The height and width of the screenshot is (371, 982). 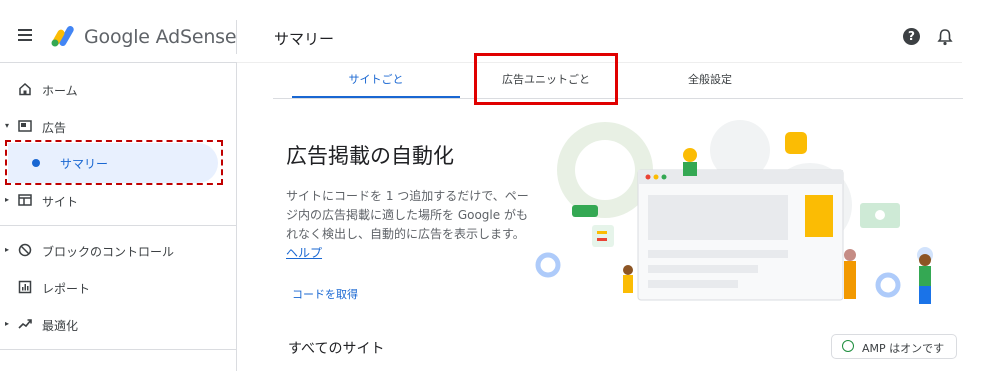 I want to click on tab-by-site: サイトごと, so click(x=376, y=82).